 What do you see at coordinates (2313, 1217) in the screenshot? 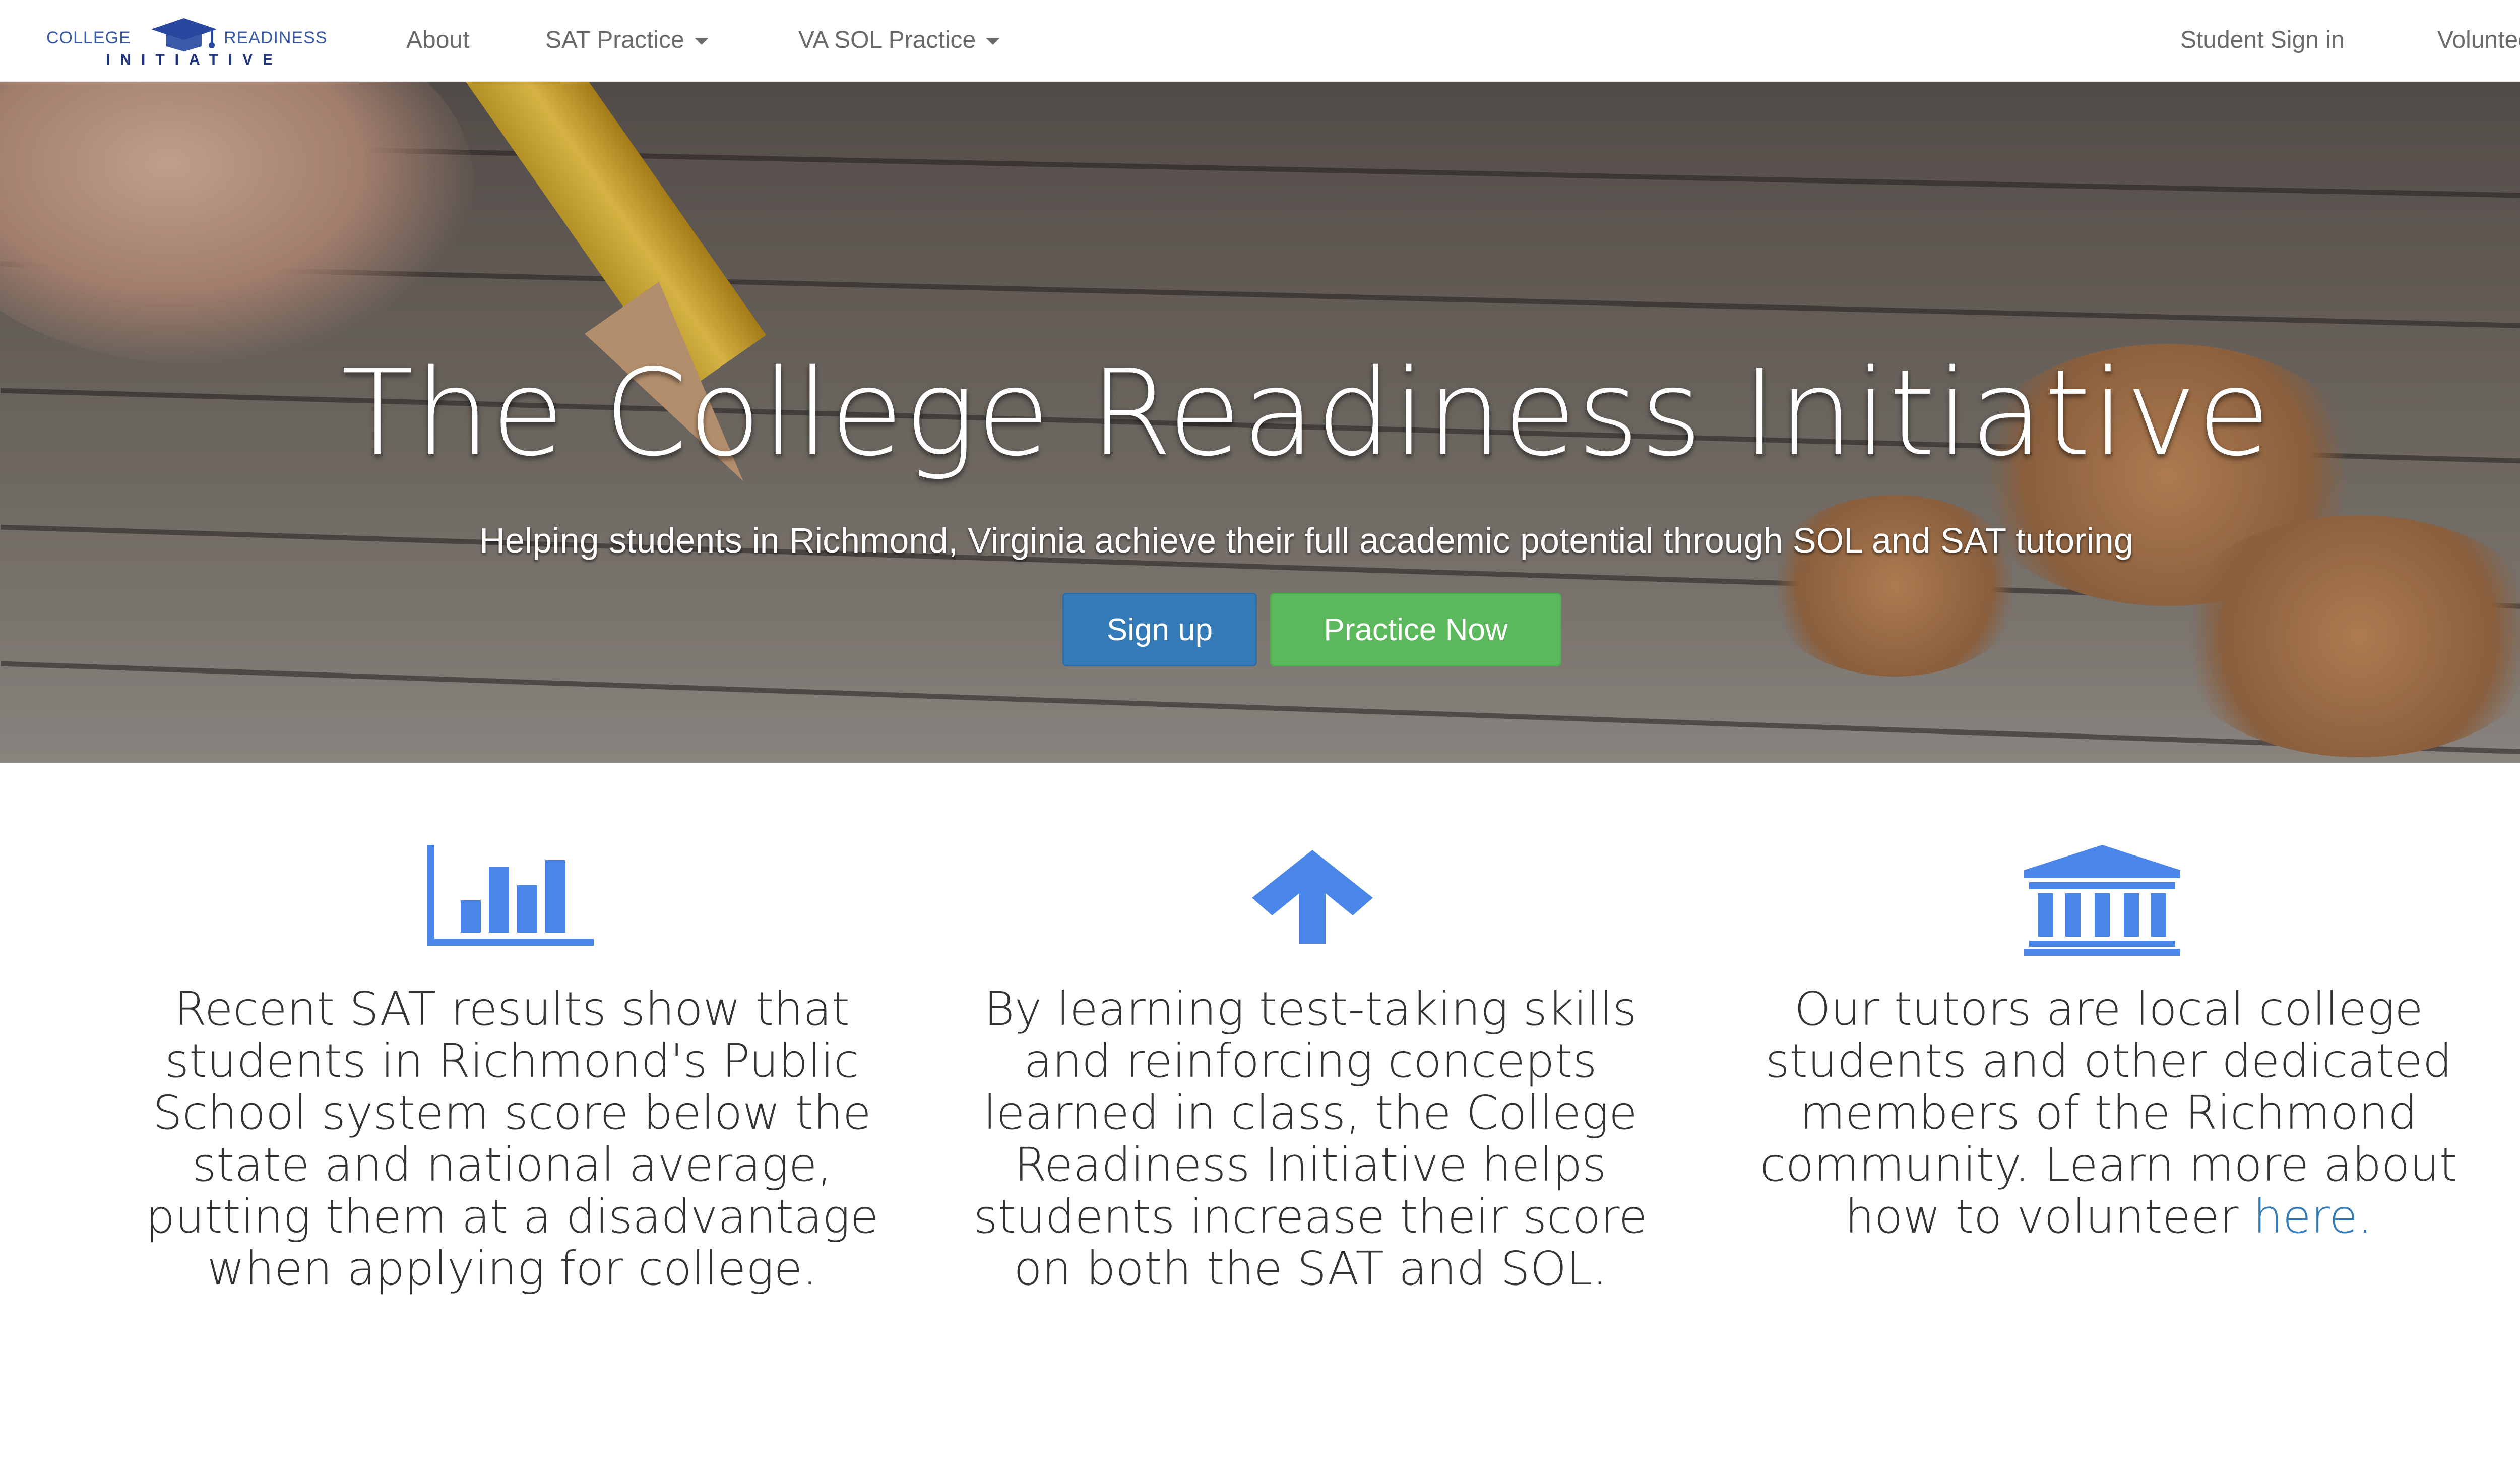
I see `volunteer-here-link: here.` at bounding box center [2313, 1217].